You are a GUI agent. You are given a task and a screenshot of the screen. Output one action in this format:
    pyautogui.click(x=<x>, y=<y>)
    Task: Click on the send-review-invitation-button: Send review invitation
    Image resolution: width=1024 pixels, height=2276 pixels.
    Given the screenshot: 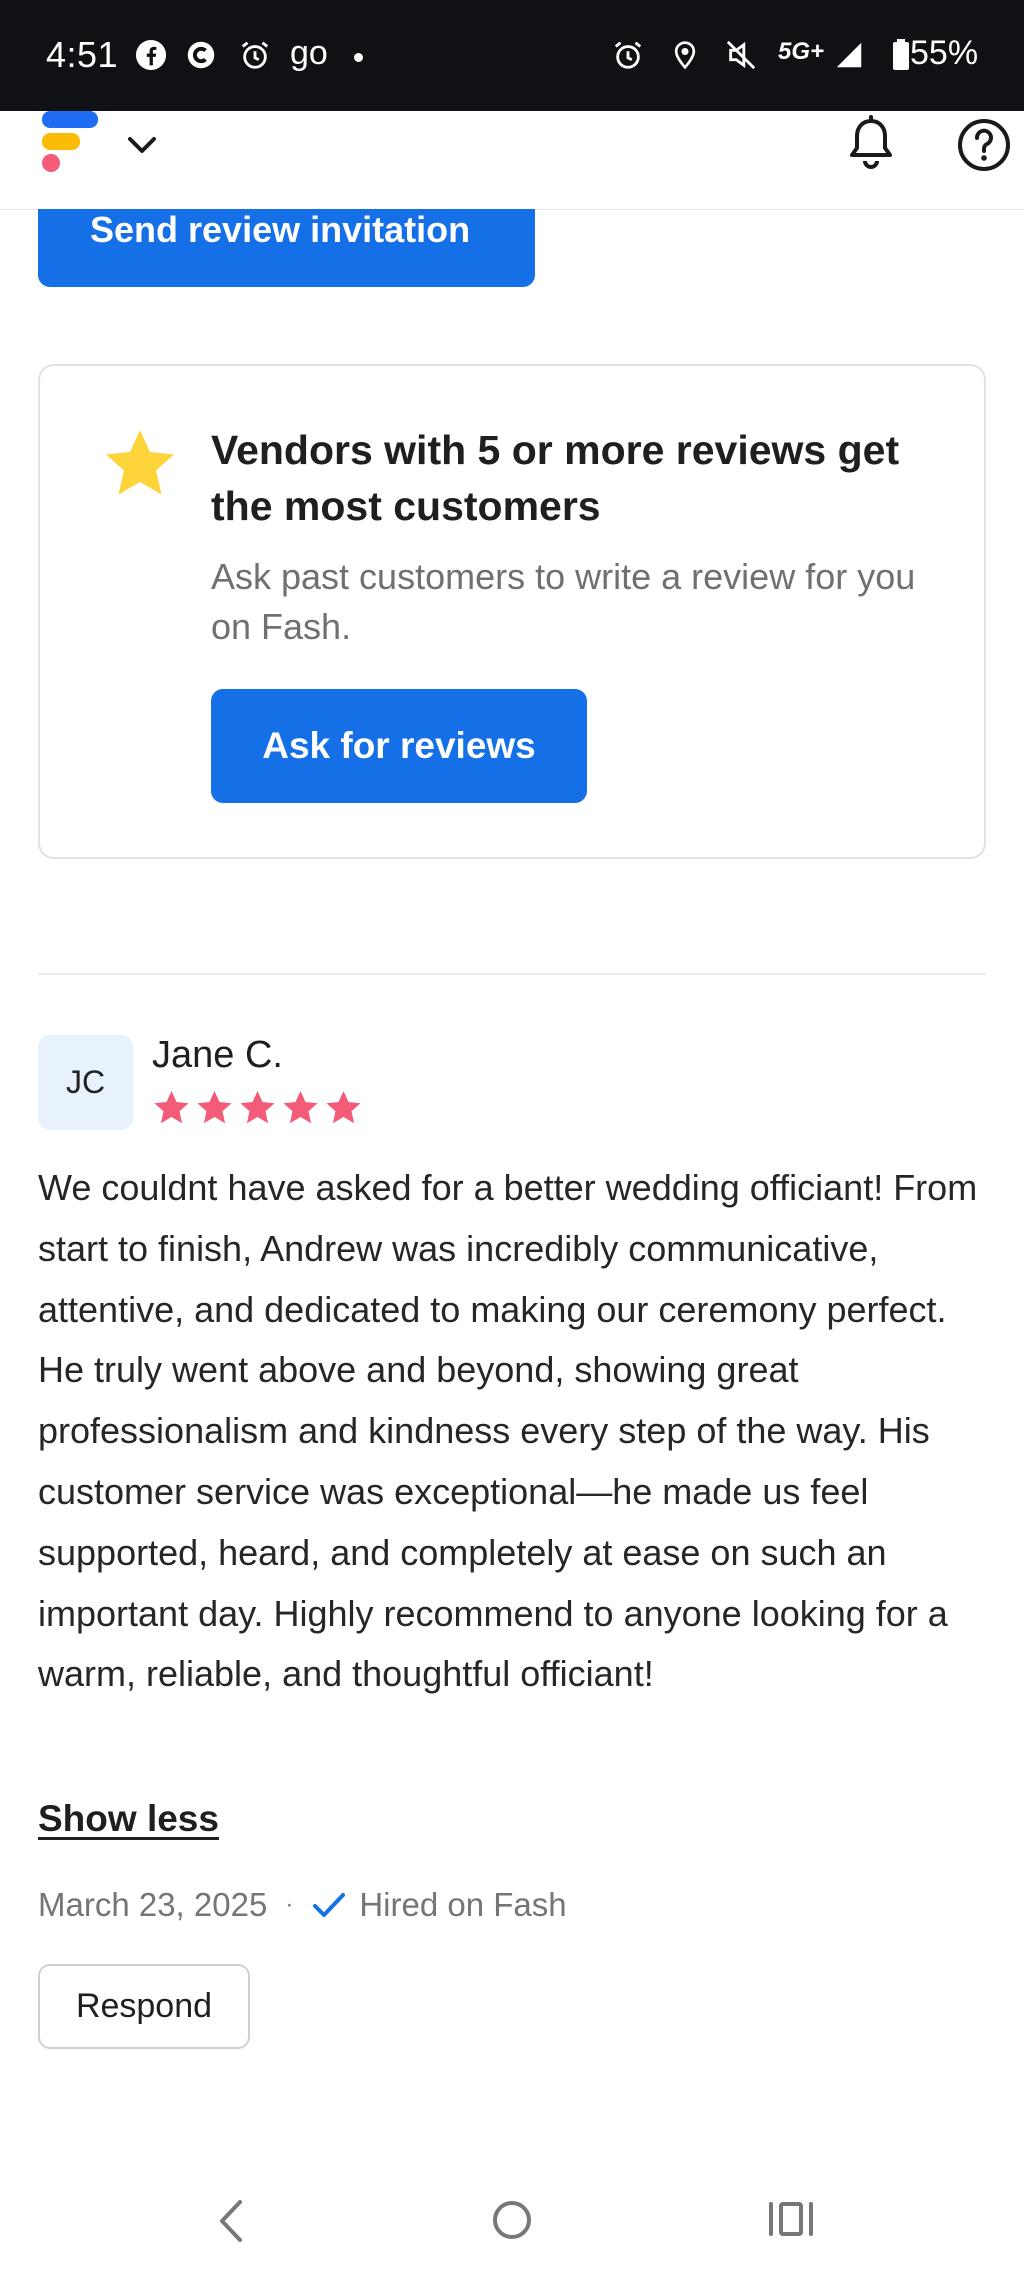 What is the action you would take?
    pyautogui.click(x=286, y=248)
    